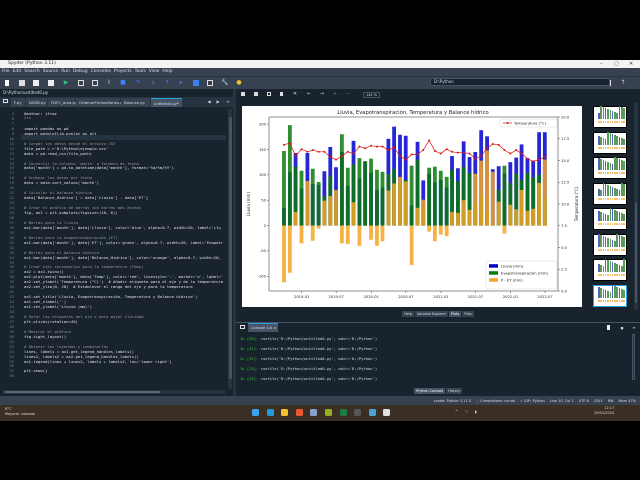 This screenshot has width=640, height=480. Describe the element at coordinates (5, 101) in the screenshot. I see `editor-options-icon` at that location.